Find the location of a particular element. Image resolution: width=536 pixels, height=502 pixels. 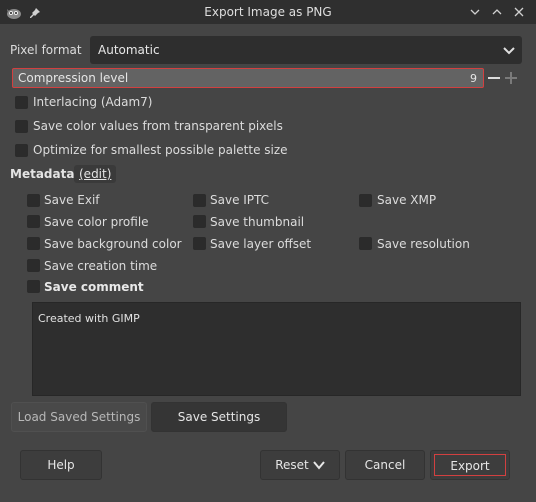

save-thumbnail-label: Save thumbnail is located at coordinates (257, 222).